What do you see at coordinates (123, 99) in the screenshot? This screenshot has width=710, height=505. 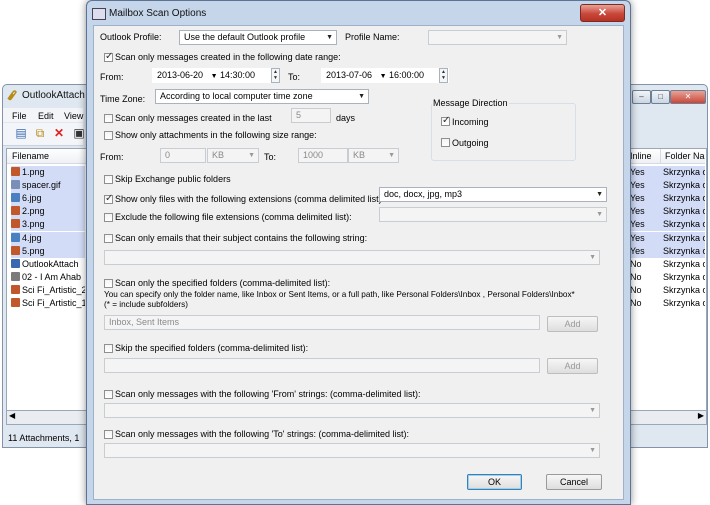 I see `time-zone-label: Time Zone:` at bounding box center [123, 99].